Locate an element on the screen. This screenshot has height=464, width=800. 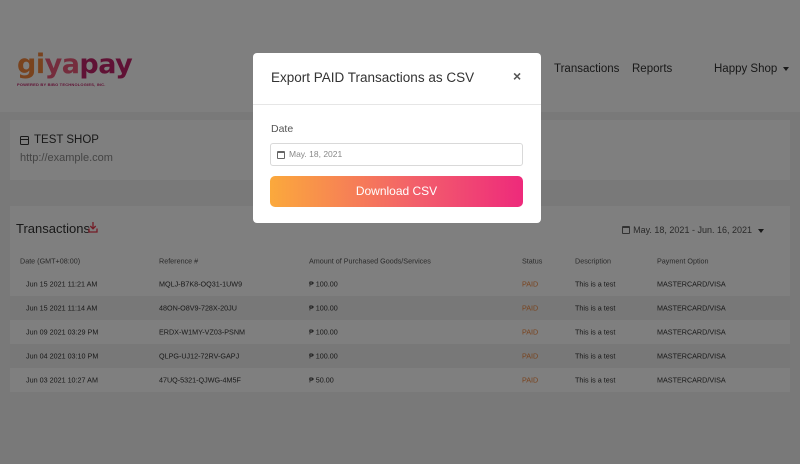
date-label: Date is located at coordinates (282, 129).